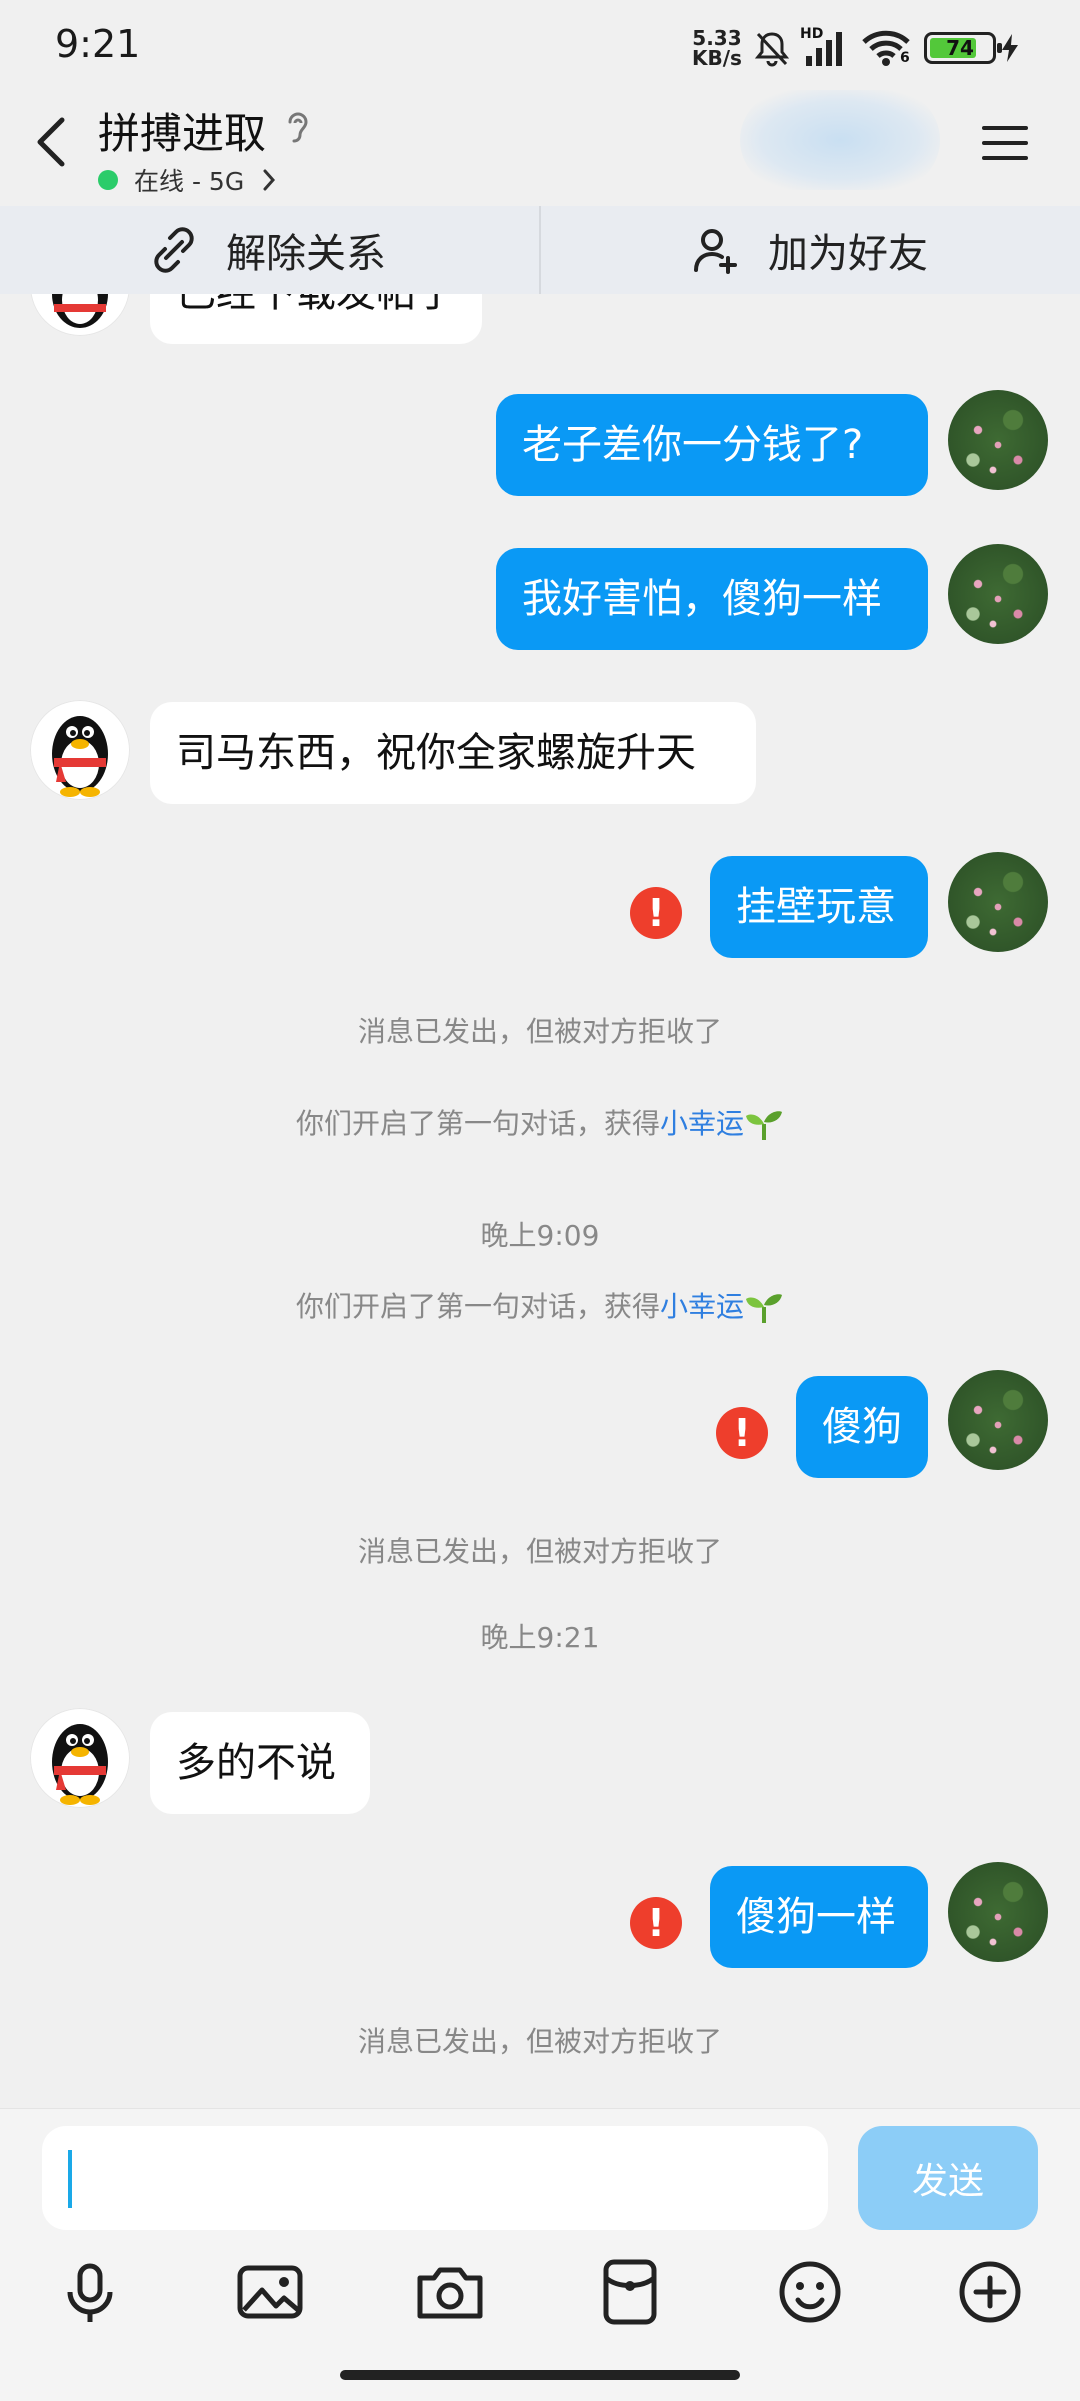 The height and width of the screenshot is (2401, 1080). I want to click on message-bubble-outgoing: 老子差你一分钱了?, so click(712, 445).